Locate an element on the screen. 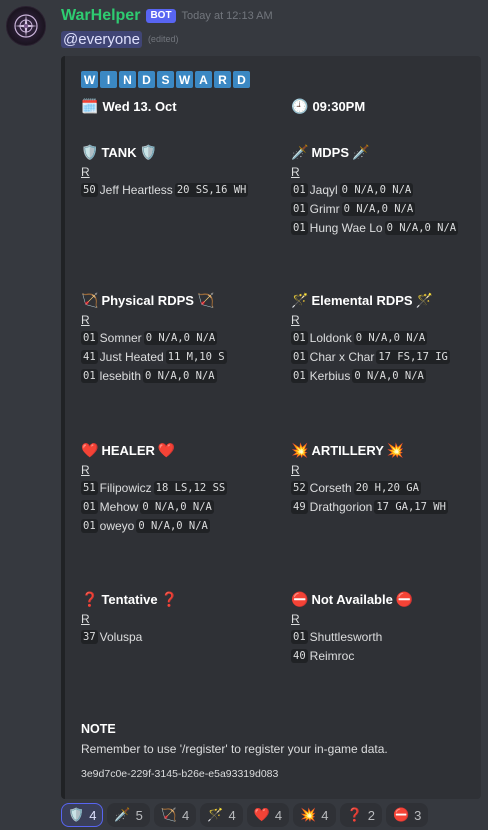  reaction-elemental-rdps: 🪄 4 is located at coordinates (221, 815).